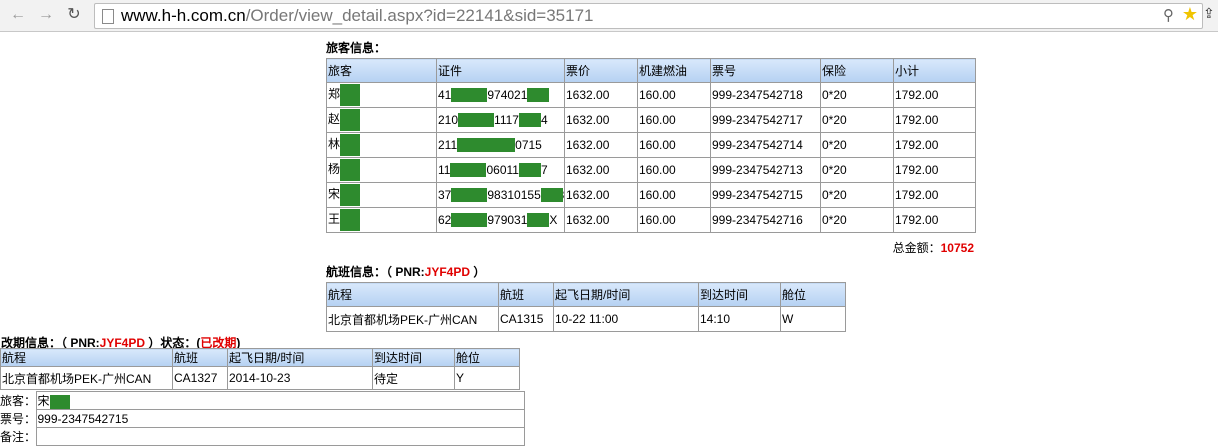 The image size is (1218, 447). I want to click on header-flight: 航班, so click(526, 294).